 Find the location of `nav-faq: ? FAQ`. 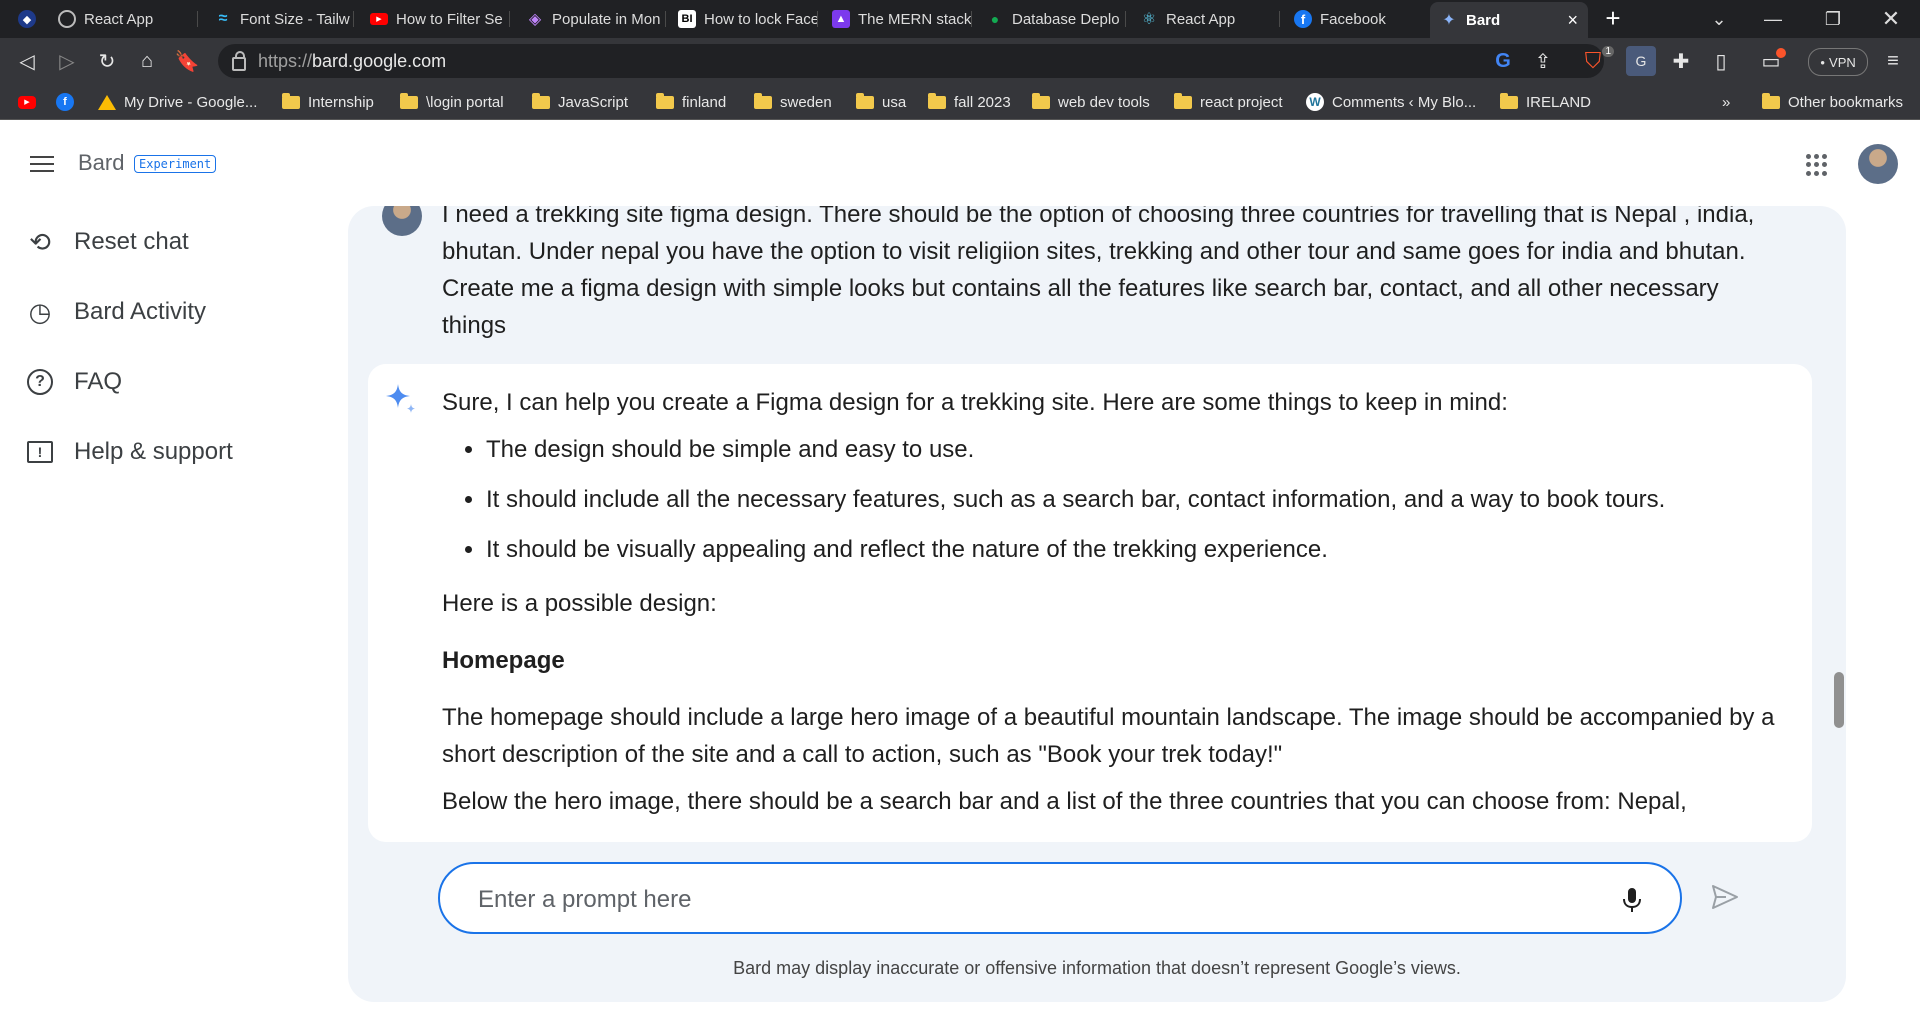

nav-faq: ? FAQ is located at coordinates (74, 382).